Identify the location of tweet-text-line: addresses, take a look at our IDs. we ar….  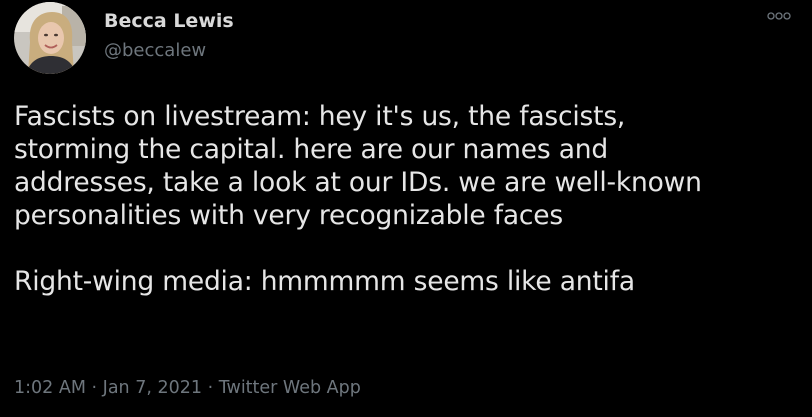
(358, 182).